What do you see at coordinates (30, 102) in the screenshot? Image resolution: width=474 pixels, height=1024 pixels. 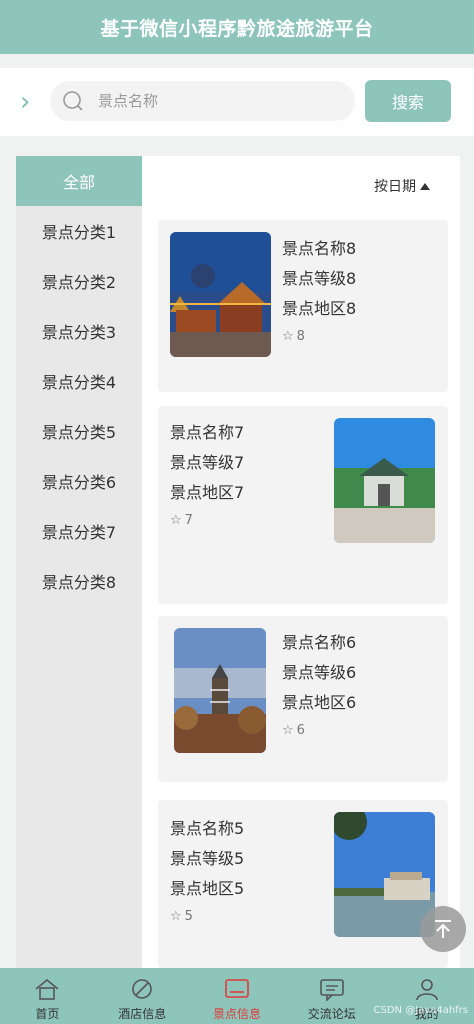 I see `chevron-right-icon: ›` at bounding box center [30, 102].